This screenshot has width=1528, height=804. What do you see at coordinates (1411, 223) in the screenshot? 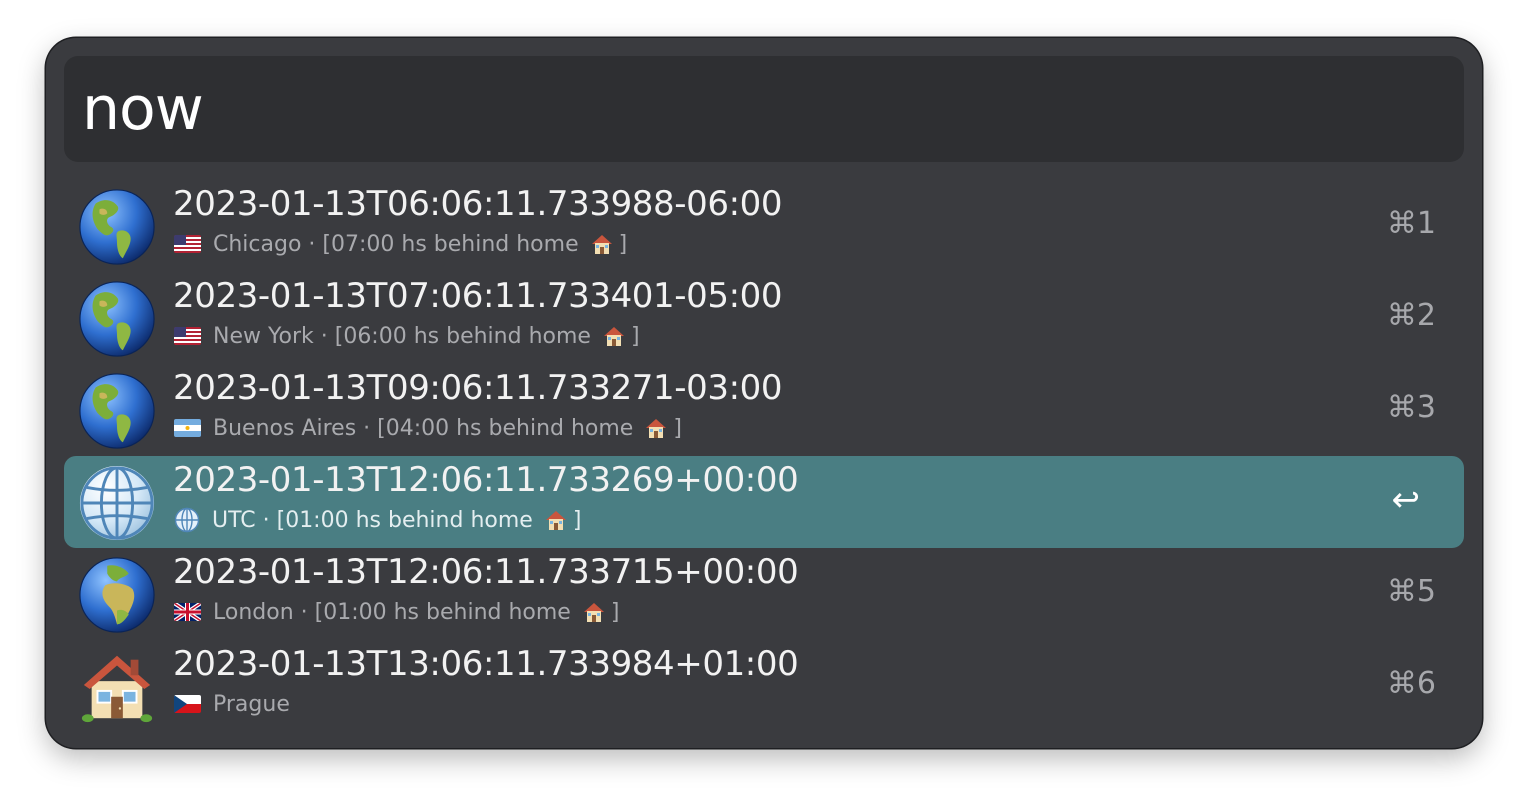
I see `shortcut-hint: ⌘1` at bounding box center [1411, 223].